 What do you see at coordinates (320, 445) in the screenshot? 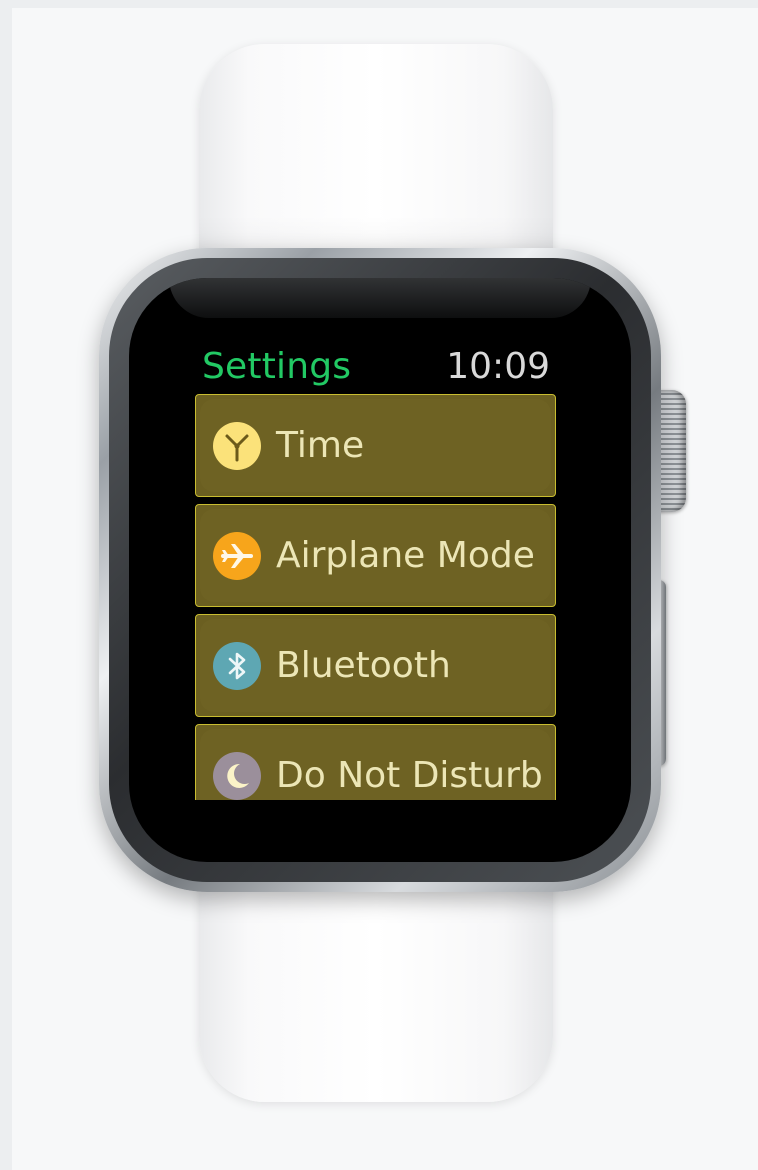
I see `settings-item-label: Time` at bounding box center [320, 445].